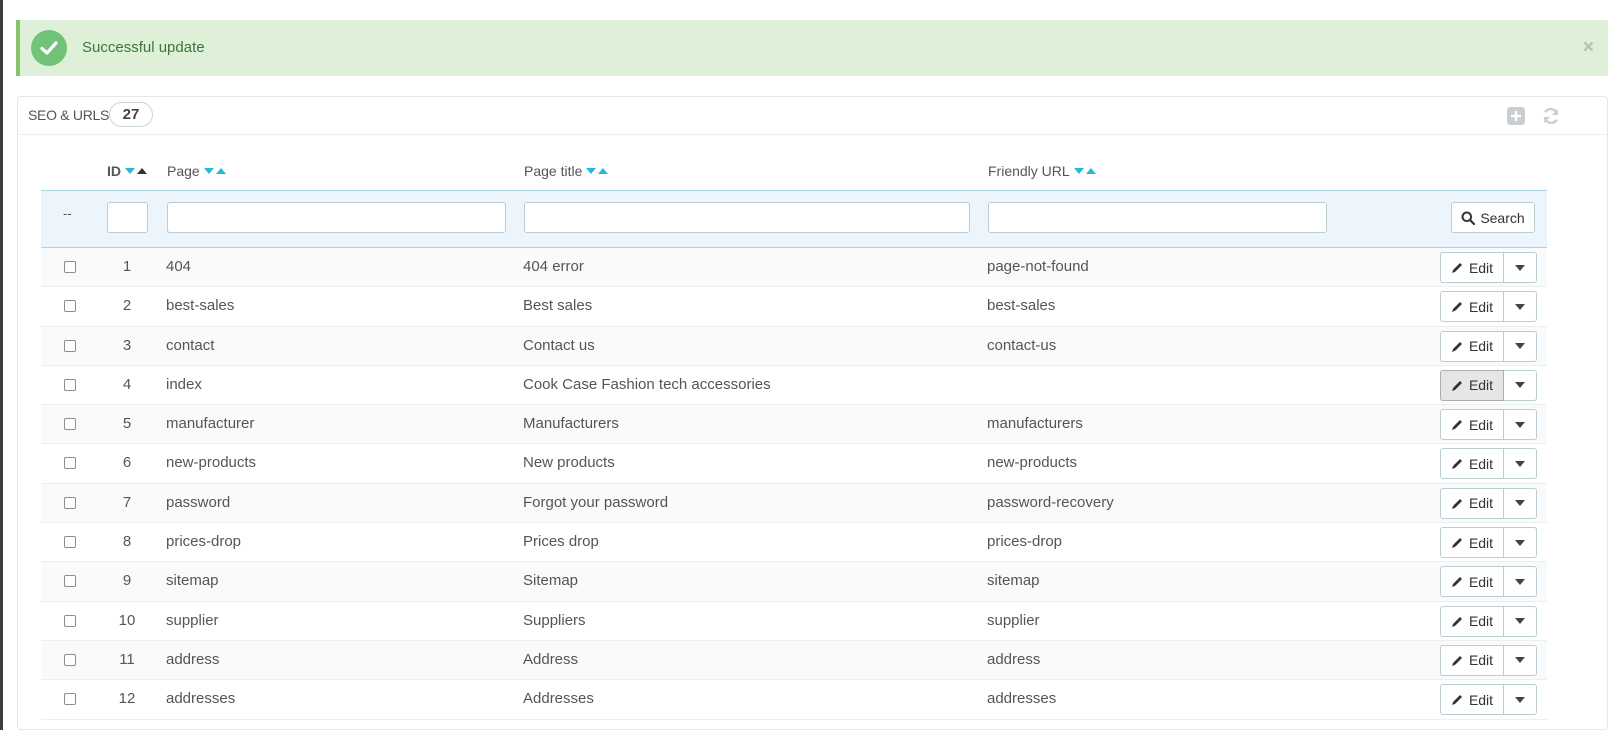 Image resolution: width=1608 pixels, height=730 pixels. Describe the element at coordinates (1516, 116) in the screenshot. I see `add-new-button` at that location.